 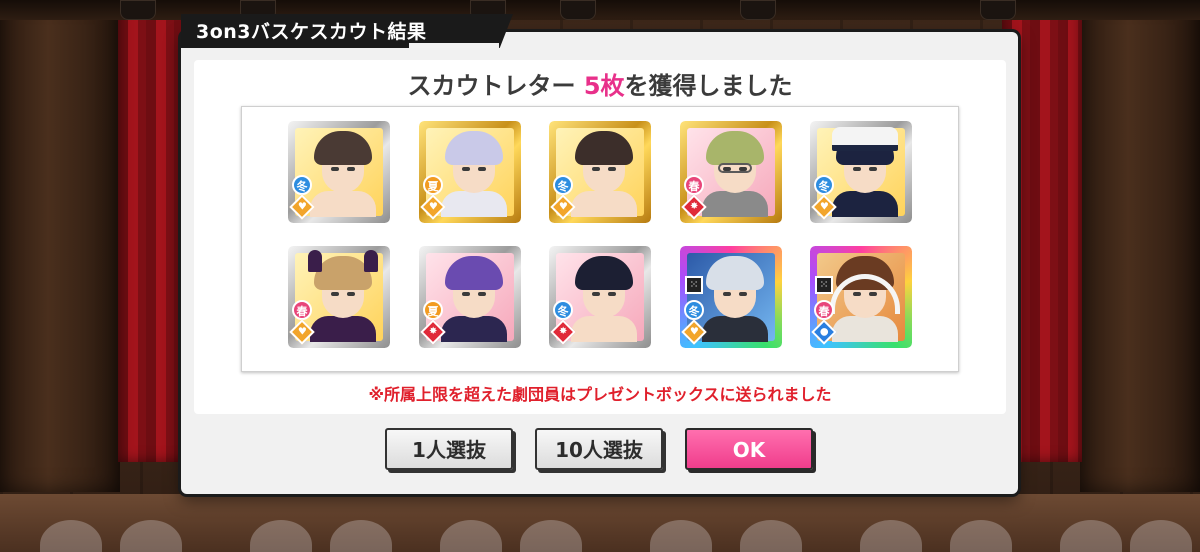 I want to click on character-card: ⁙ 春 ●, so click(x=861, y=297).